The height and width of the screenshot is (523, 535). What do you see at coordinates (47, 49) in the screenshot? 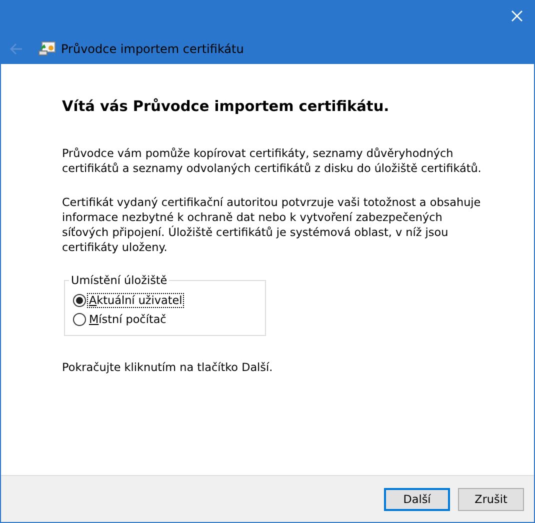
I see `certificate-icon` at bounding box center [47, 49].